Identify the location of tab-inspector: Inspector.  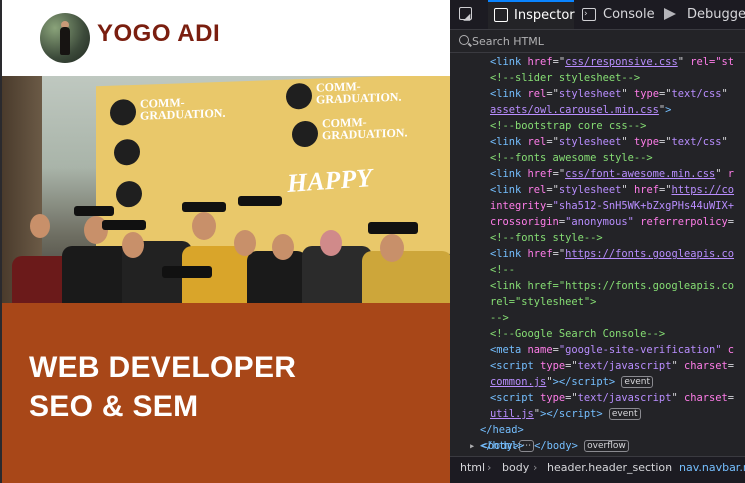
(531, 14).